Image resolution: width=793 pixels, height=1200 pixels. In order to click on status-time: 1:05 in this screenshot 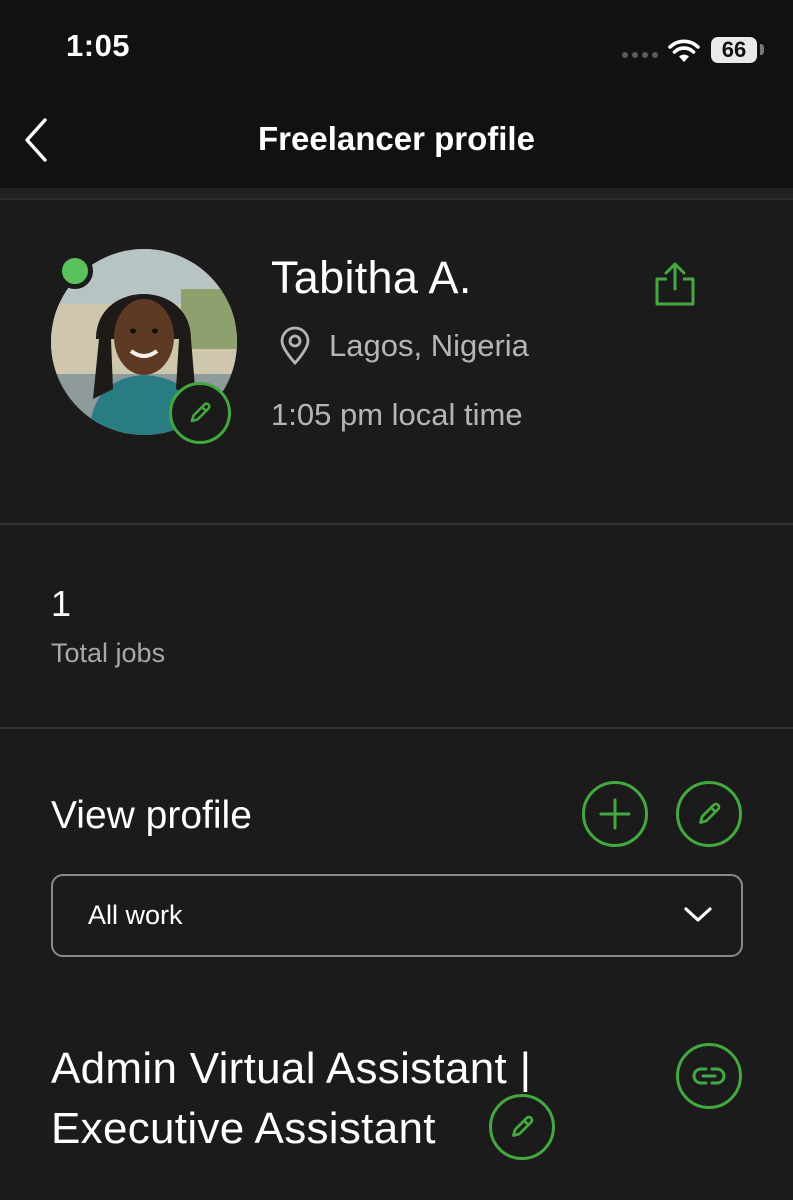, I will do `click(98, 45)`.